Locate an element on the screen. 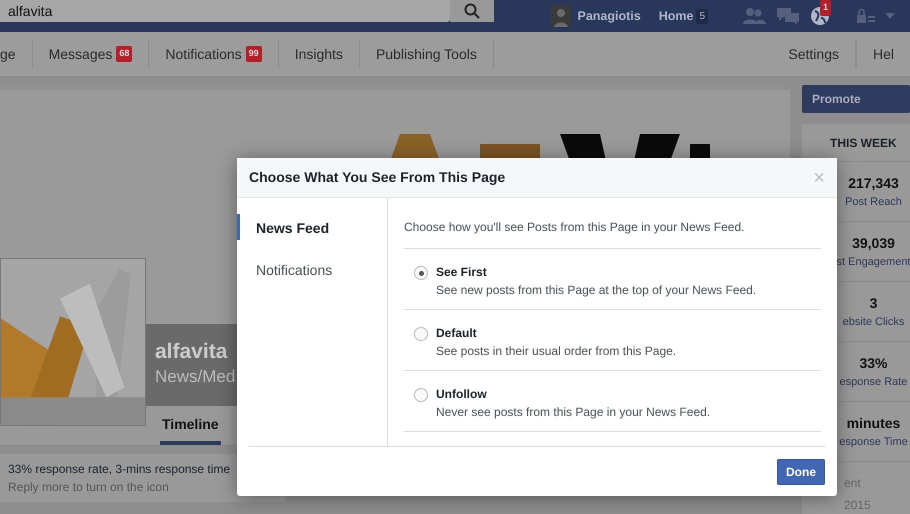 The height and width of the screenshot is (514, 910). timeline-tab: Timeline is located at coordinates (190, 425).